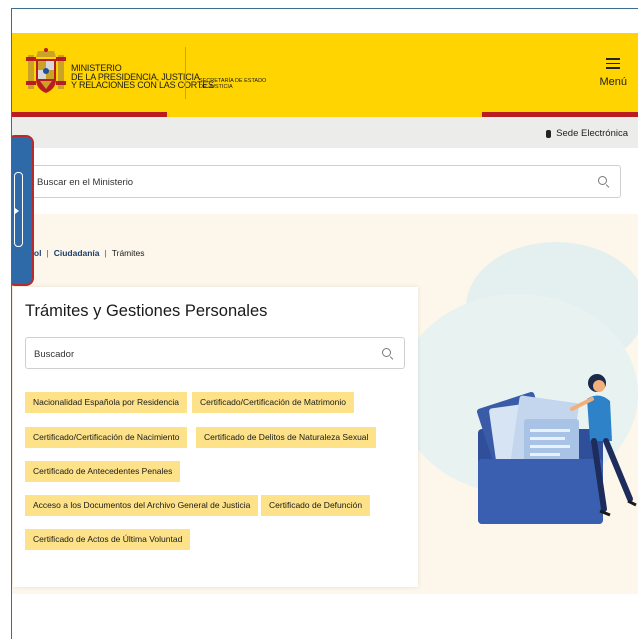 The height and width of the screenshot is (640, 639). Describe the element at coordinates (106, 437) in the screenshot. I see `tag-nacimiento: Certificado/Certificación de Nacimiento` at that location.